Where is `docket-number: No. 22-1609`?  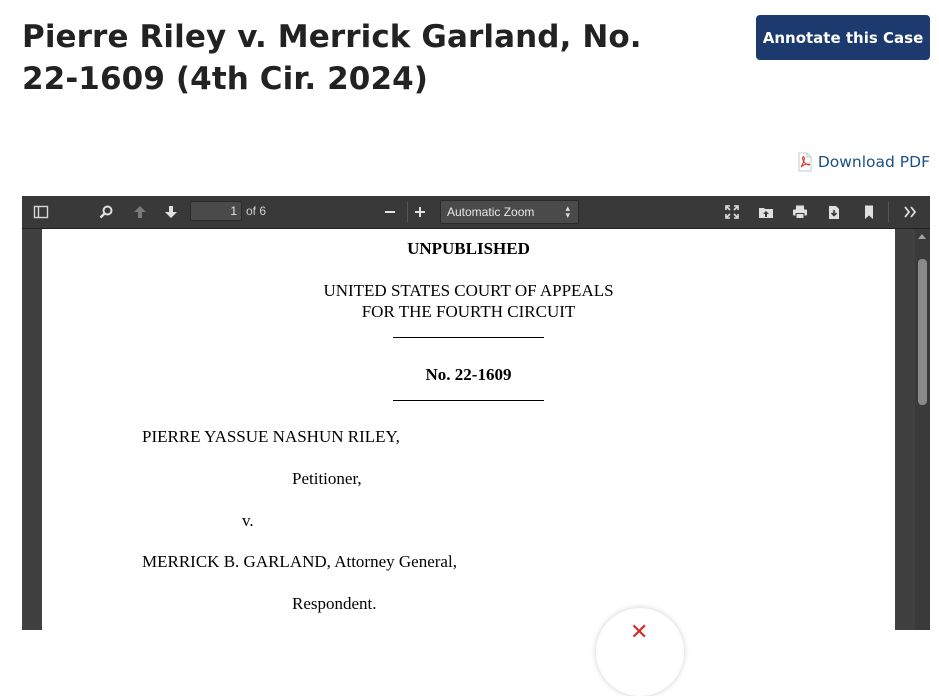
docket-number: No. 22-1609 is located at coordinates (468, 374).